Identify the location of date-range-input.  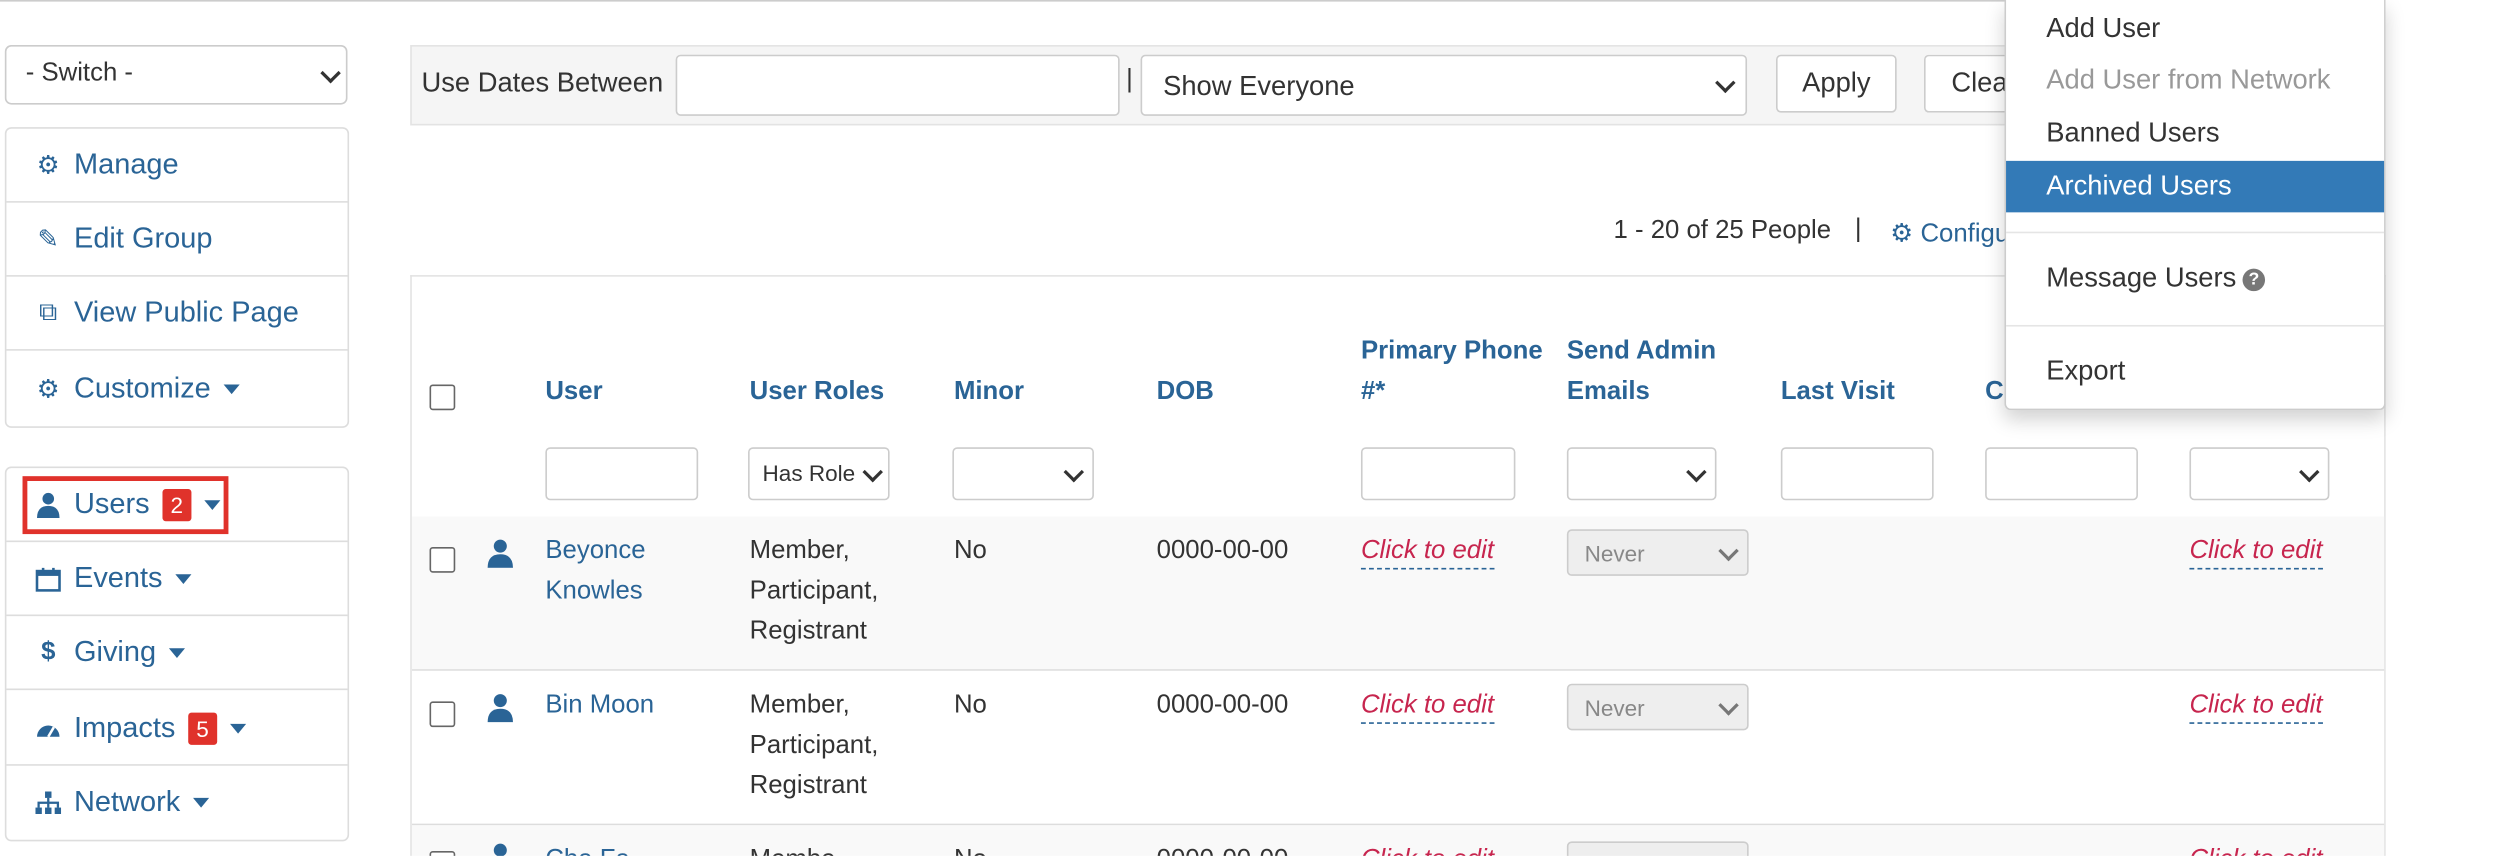
(897, 85).